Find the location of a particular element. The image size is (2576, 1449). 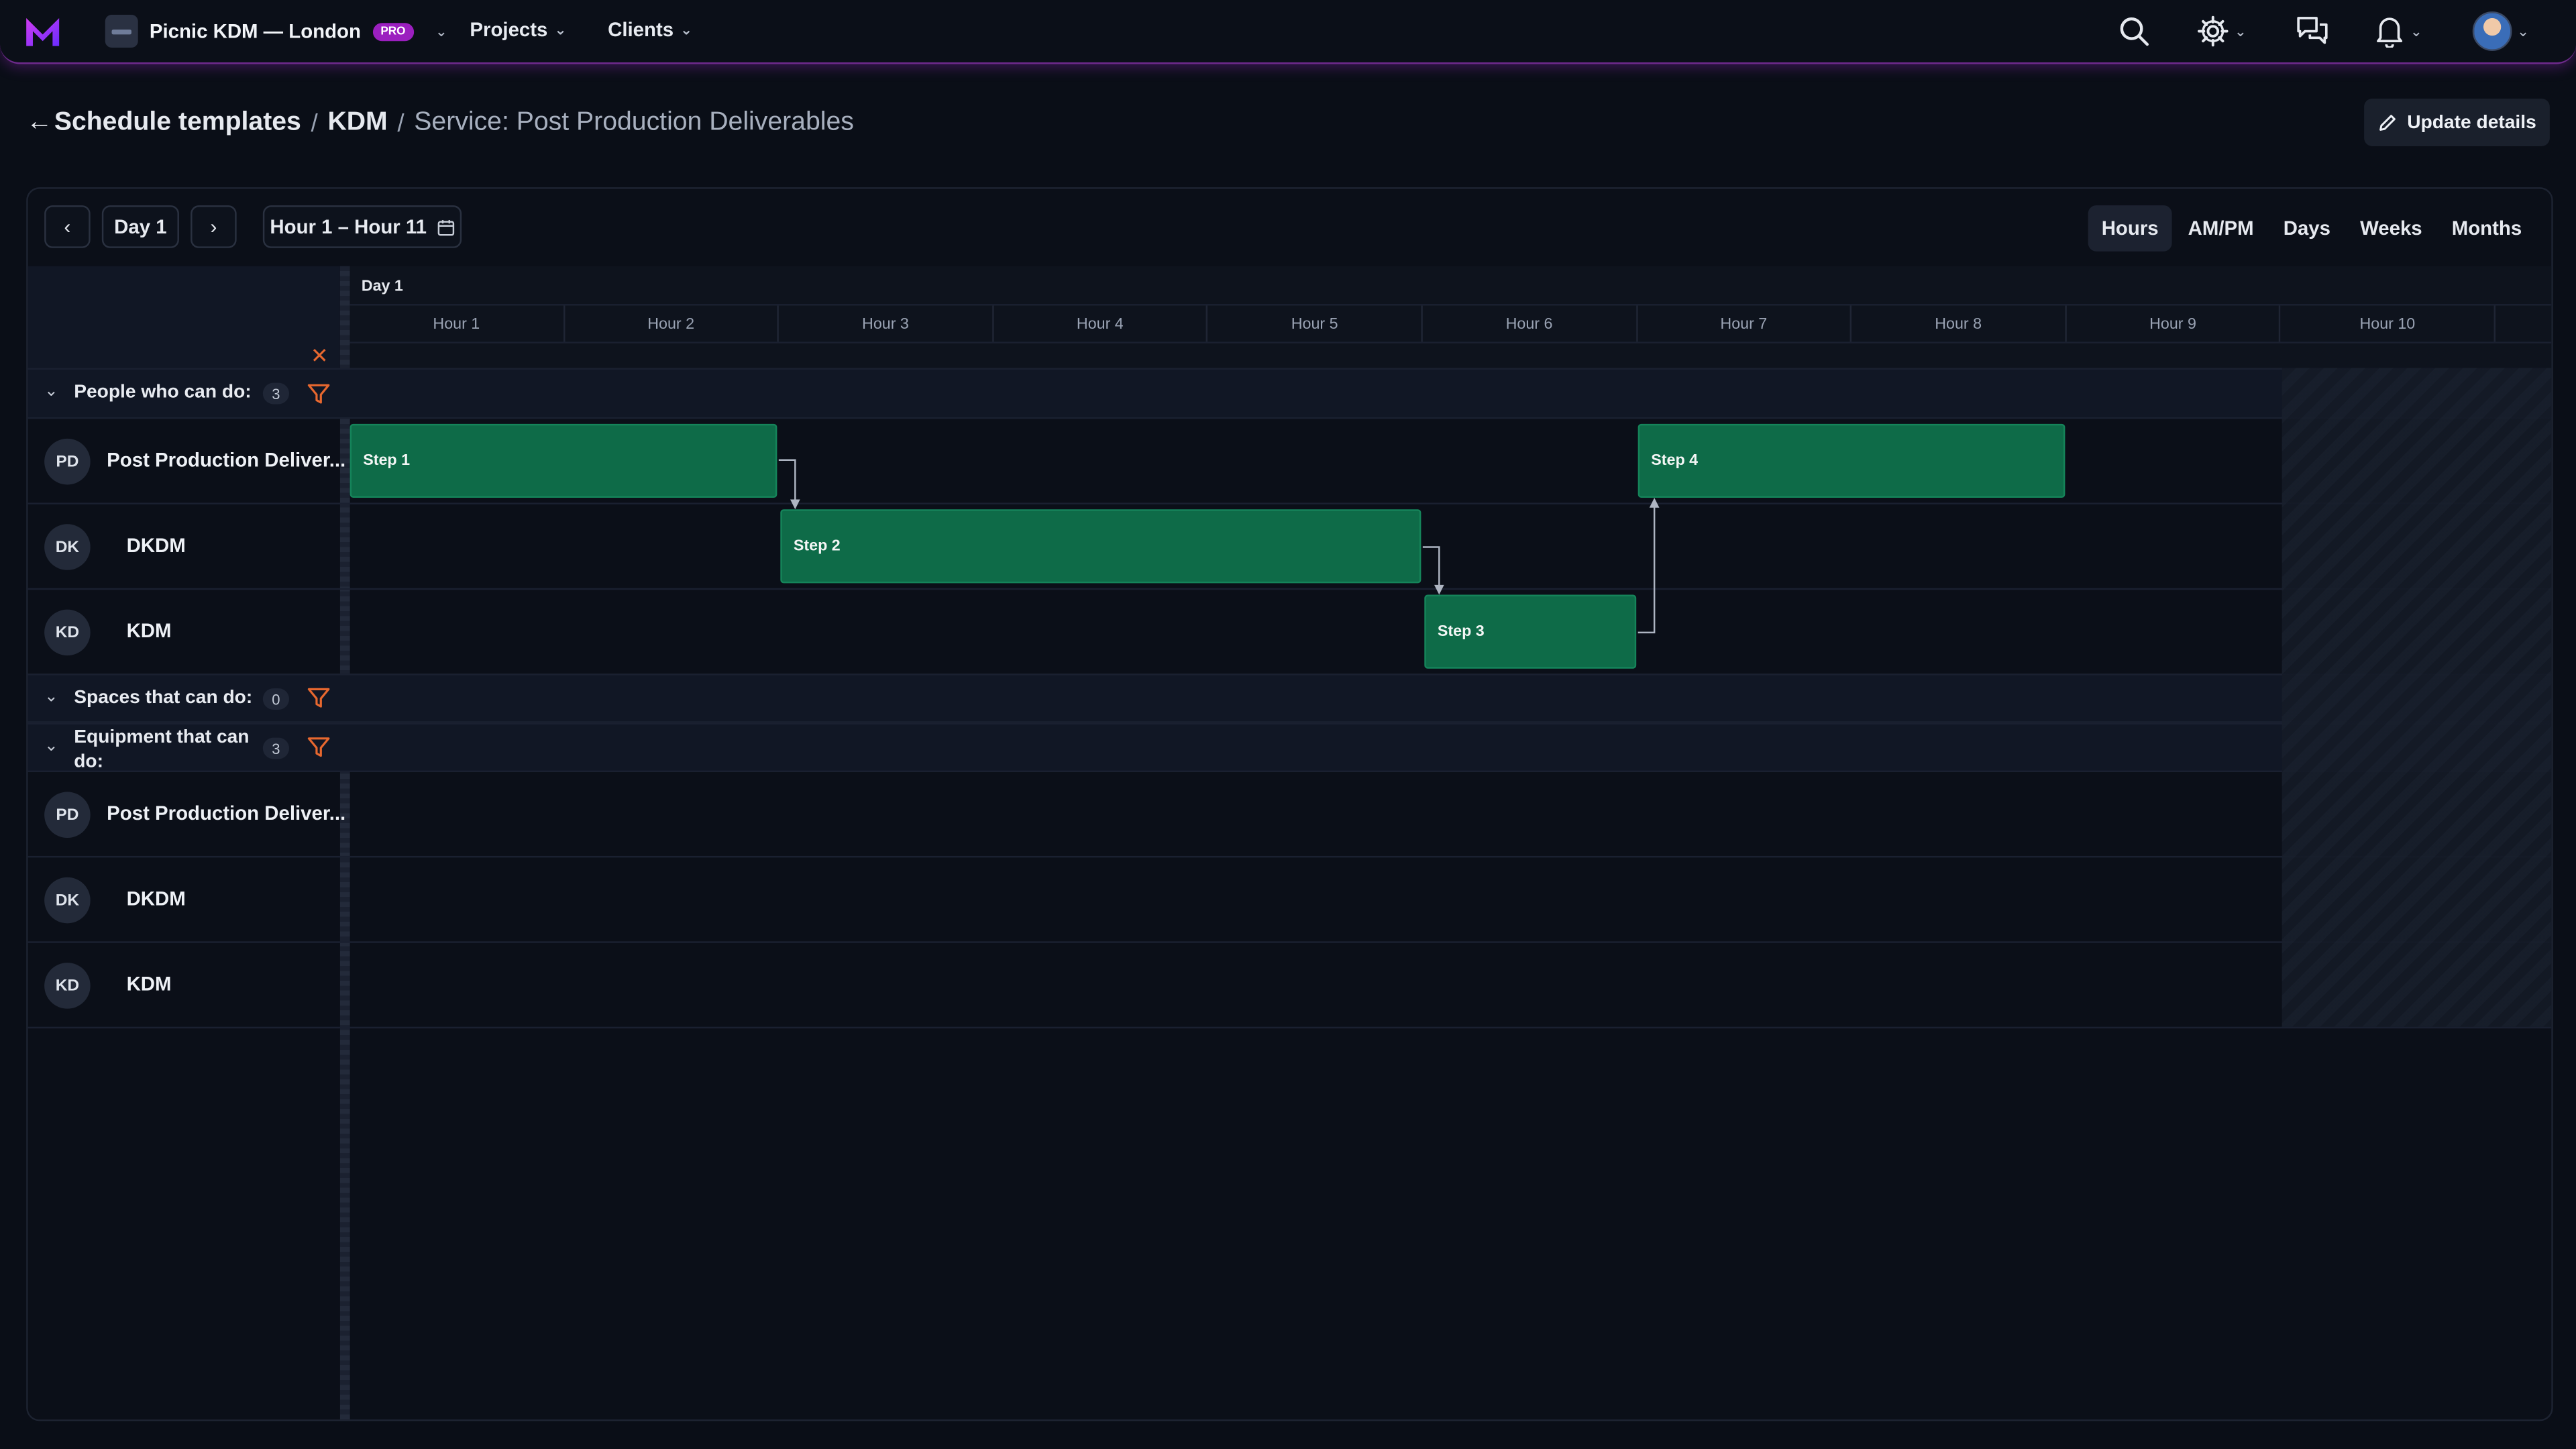

pro-badge: PRO is located at coordinates (393, 31).